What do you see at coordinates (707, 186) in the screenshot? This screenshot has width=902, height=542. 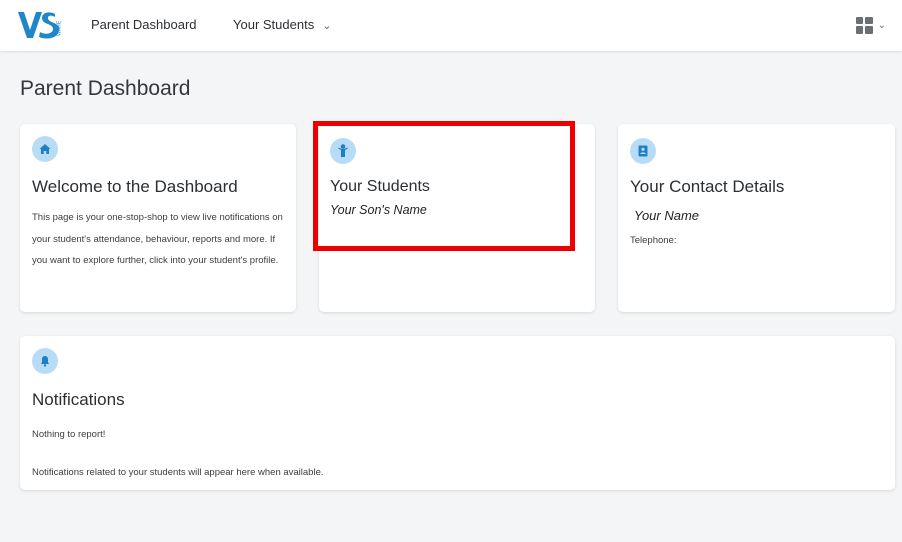 I see `contact-details-card-title: Your Contact Details` at bounding box center [707, 186].